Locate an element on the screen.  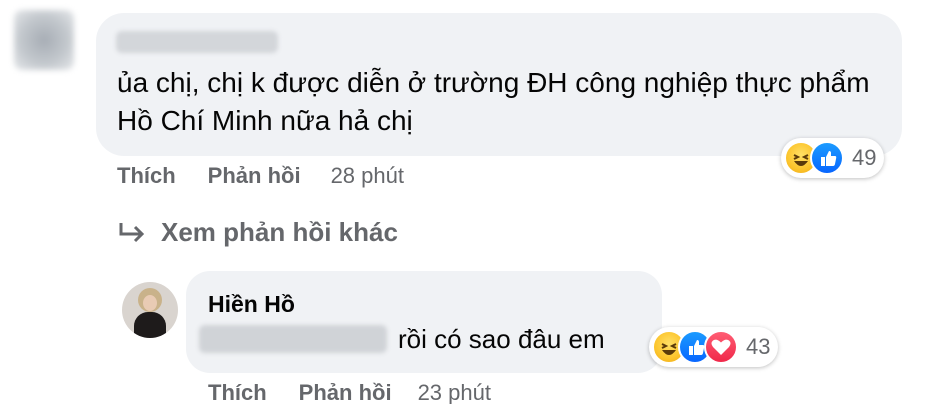
comment-actions: Thích Phản hồi 28 phút is located at coordinates (260, 176).